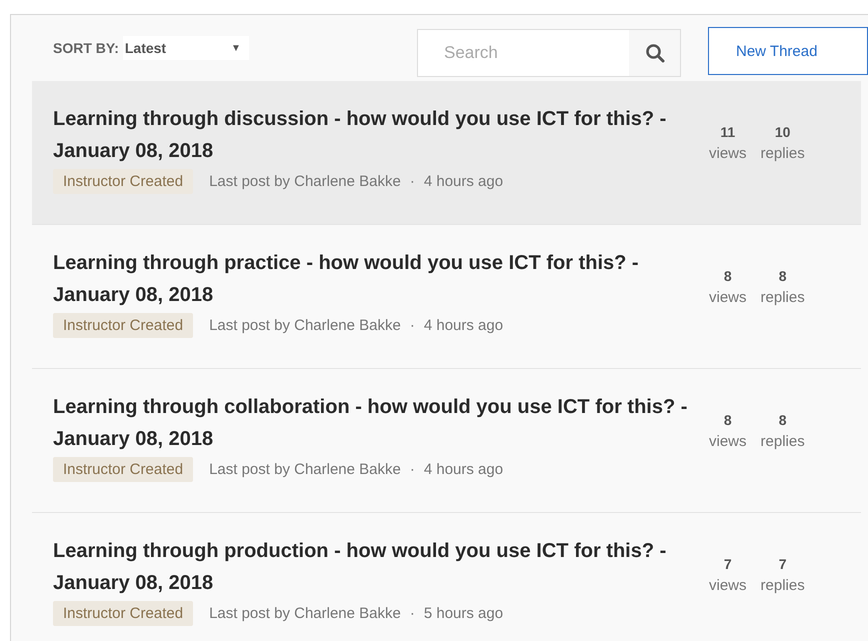 This screenshot has height=641, width=868. I want to click on thread-title: Learning through production - how would you use ICT for this? - January 08, 2018, so click(373, 567).